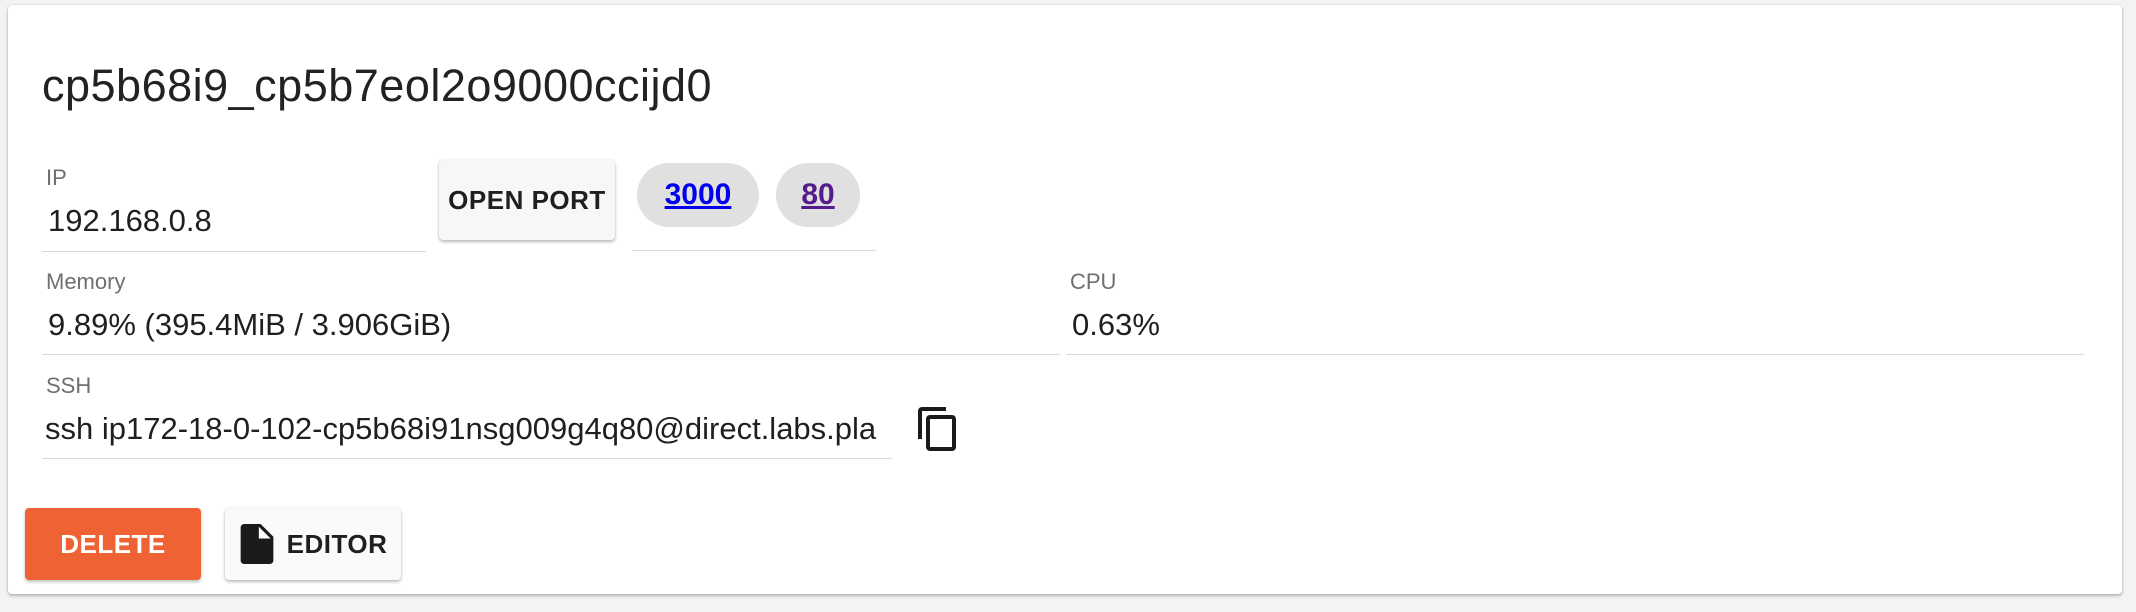 The image size is (2136, 612). Describe the element at coordinates (938, 429) in the screenshot. I see `copy-icon` at that location.